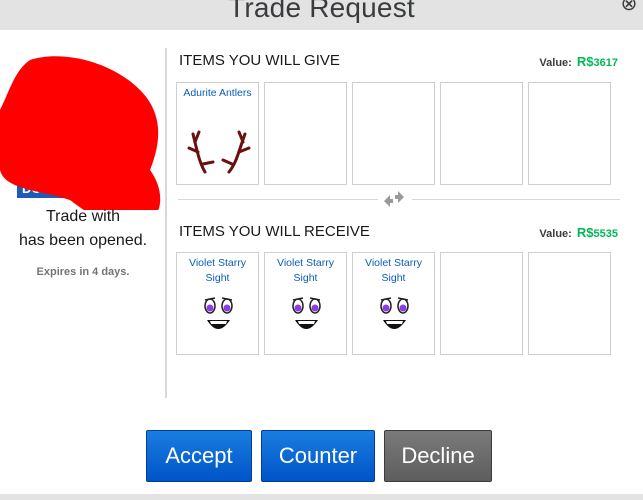 This screenshot has height=500, width=643. I want to click on dialog-title: Trade Request, so click(321, 11).